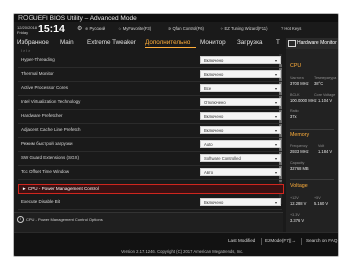 The image size is (352, 270). Describe the element at coordinates (294, 198) in the screenshot. I see `v12-label: +12V` at that location.